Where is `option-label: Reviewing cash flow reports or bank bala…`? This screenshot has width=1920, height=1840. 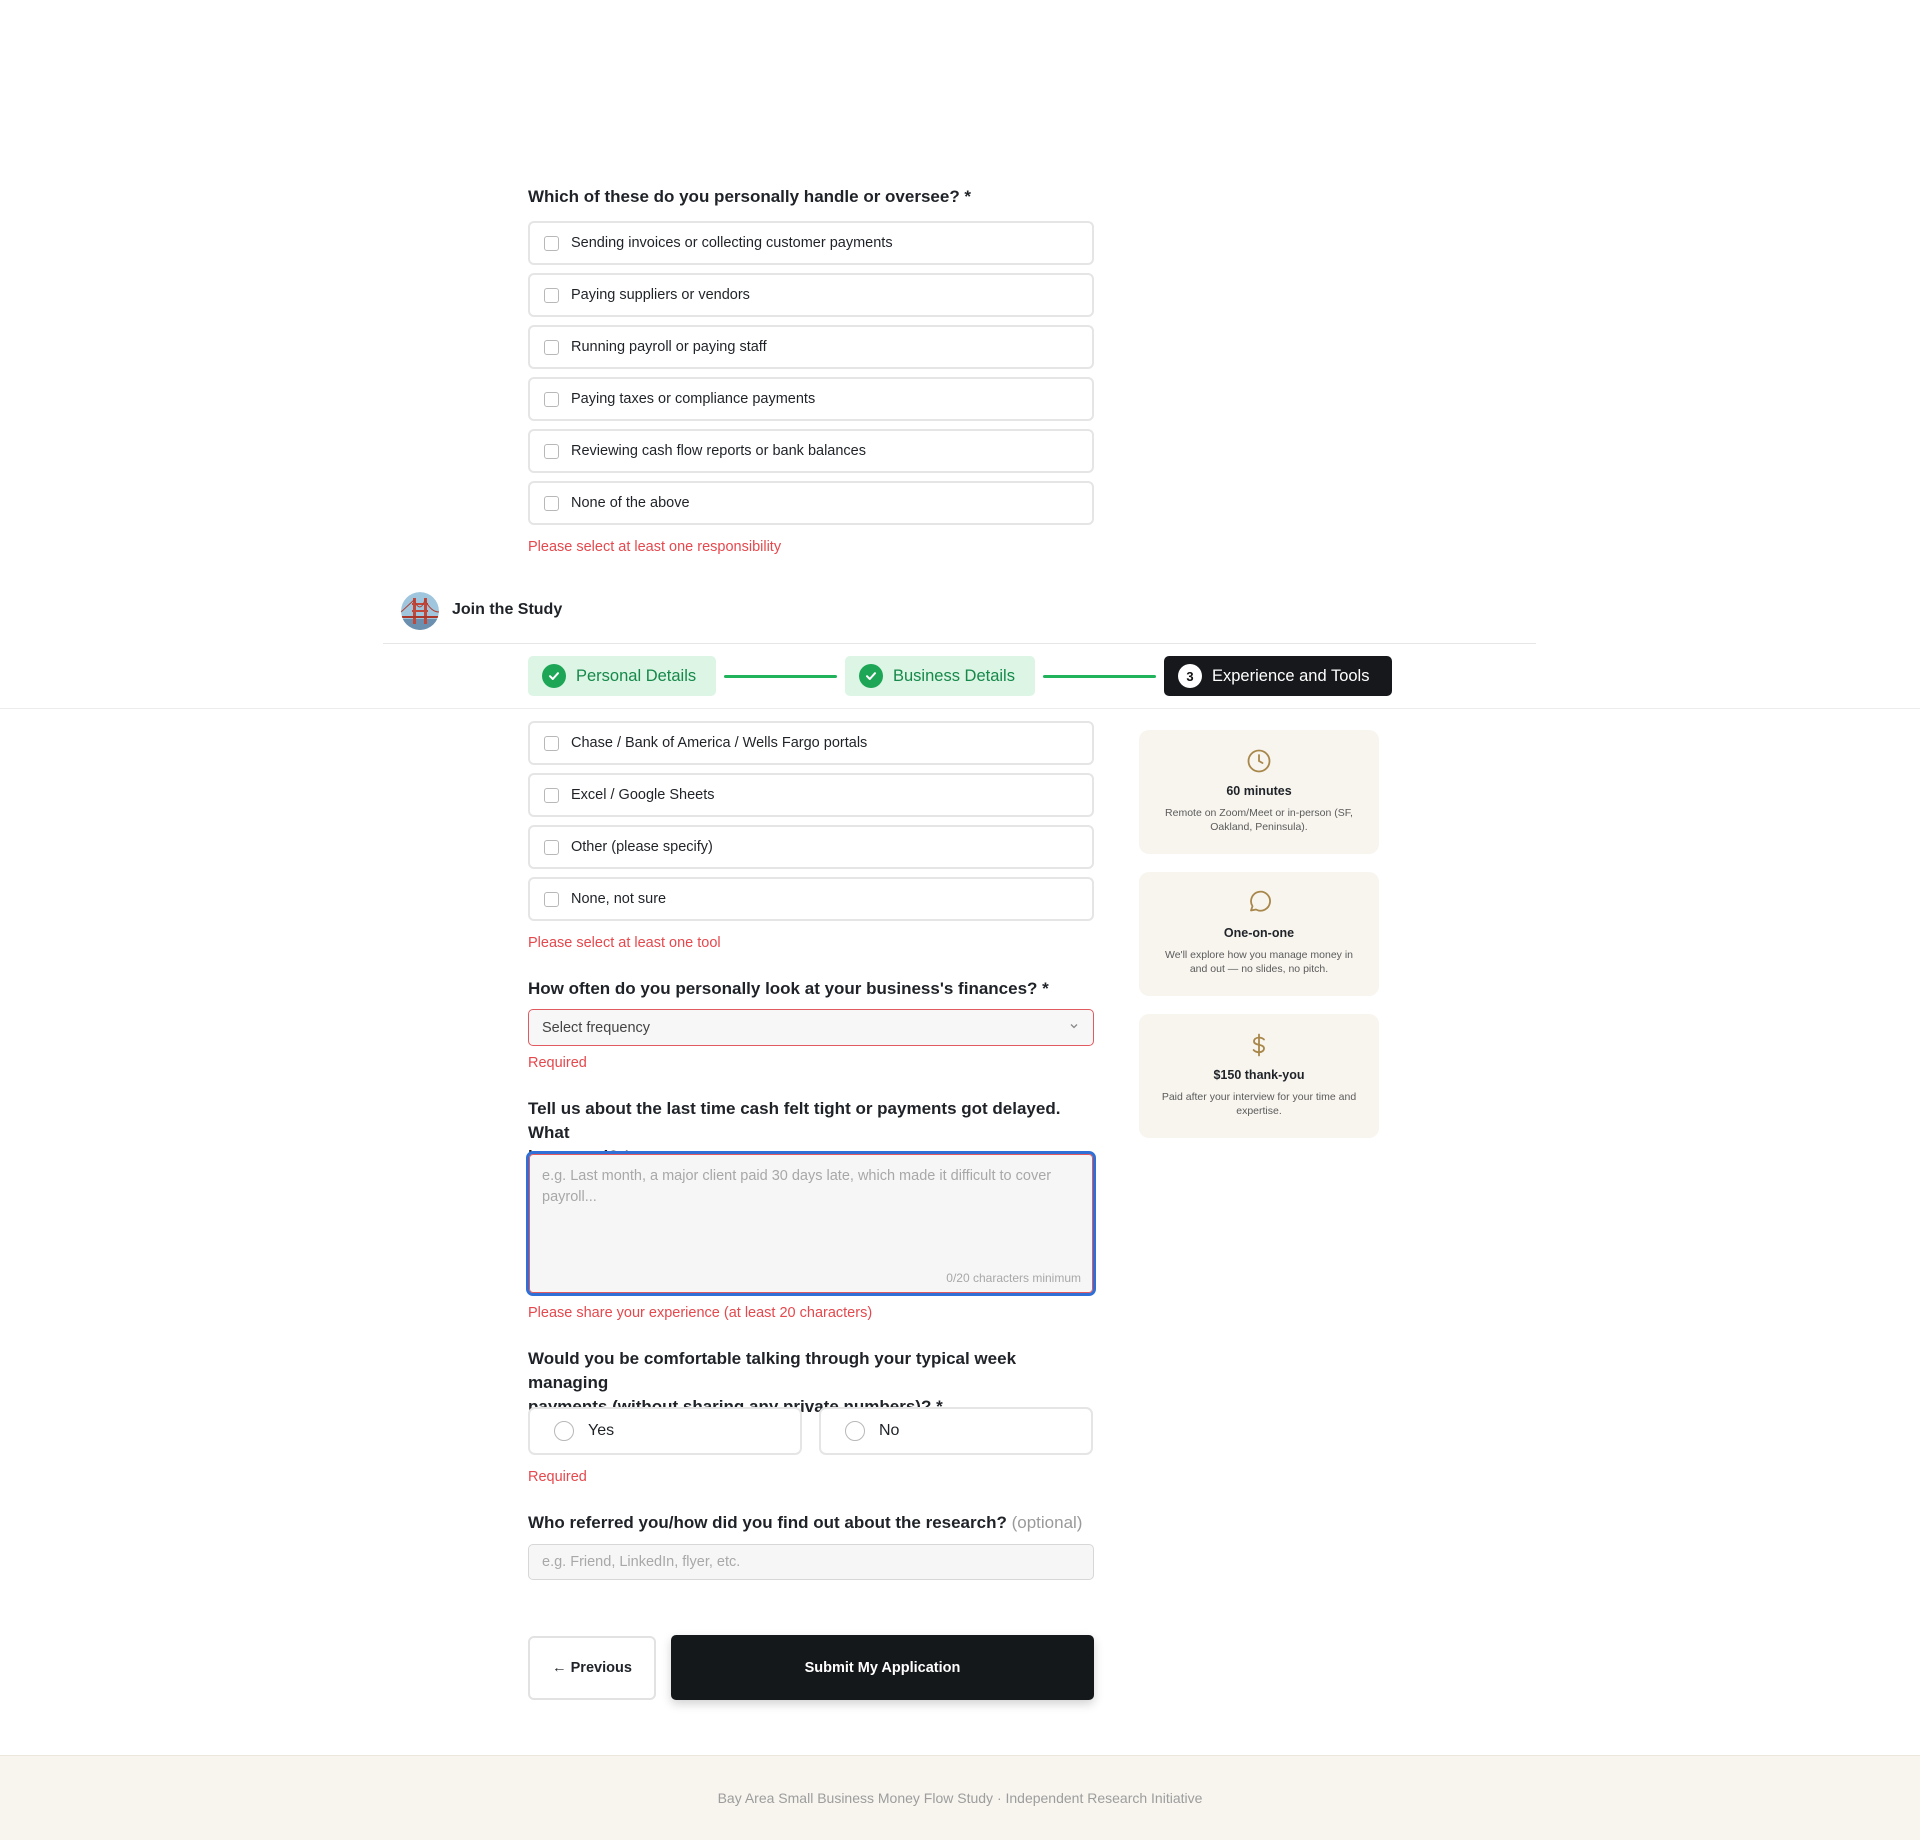
option-label: Reviewing cash flow reports or bank bala… is located at coordinates (718, 451).